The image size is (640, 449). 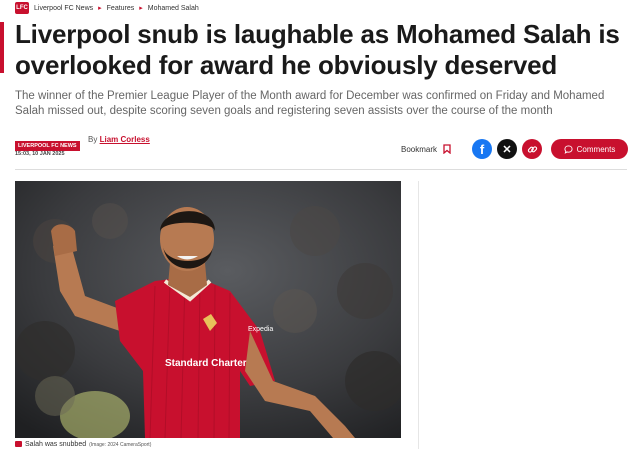 I want to click on comments-button: Comments, so click(x=589, y=149).